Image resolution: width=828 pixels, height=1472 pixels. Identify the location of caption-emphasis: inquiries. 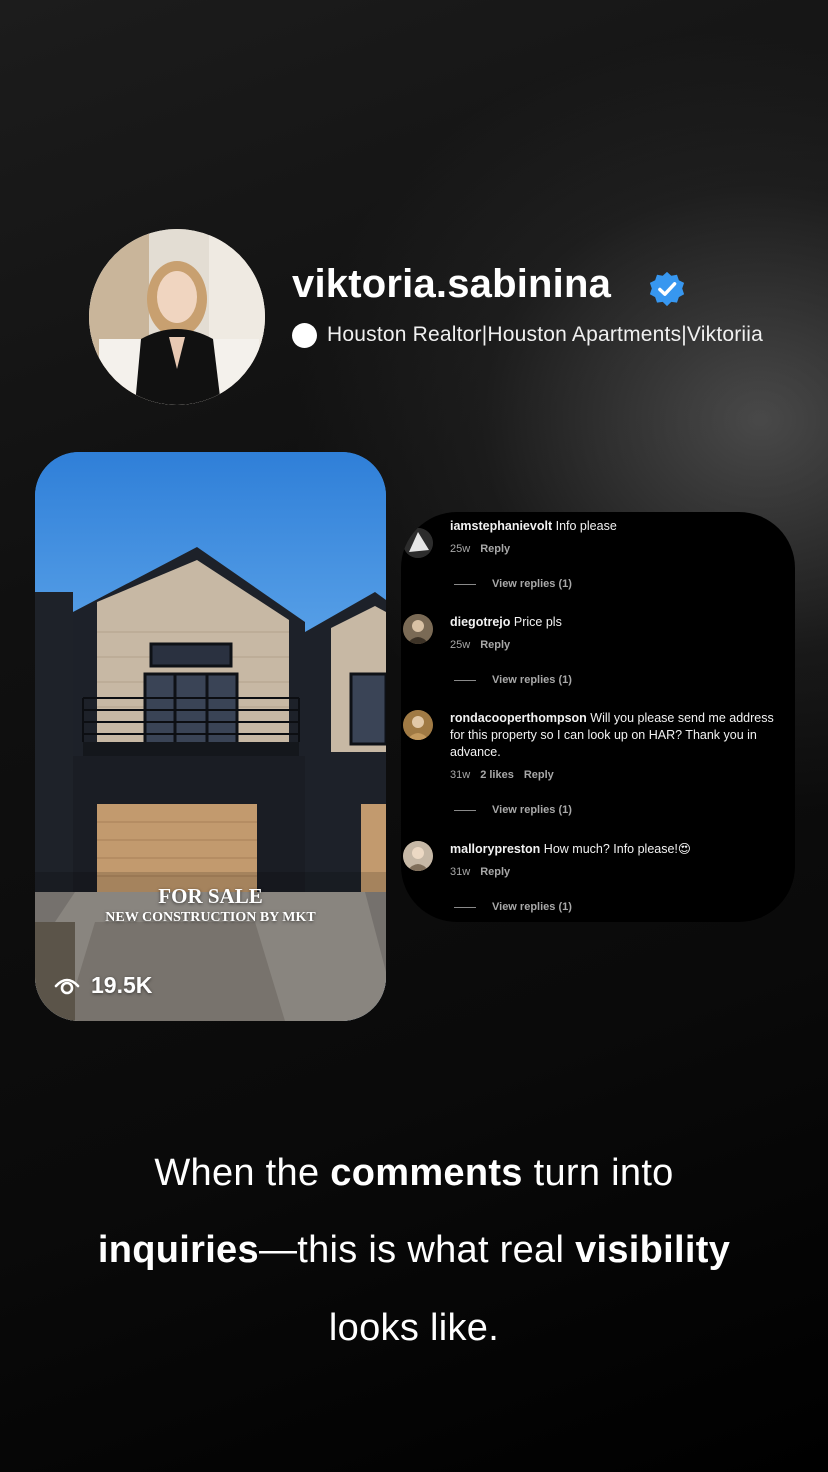
(178, 1250).